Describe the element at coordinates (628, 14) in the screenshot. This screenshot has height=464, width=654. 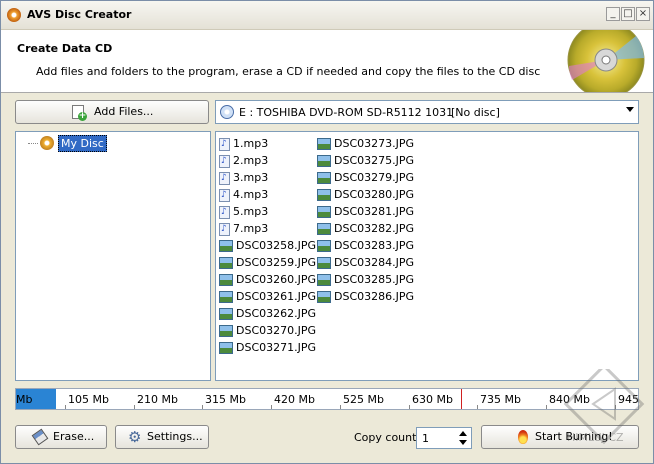
I see `maximize-button: □` at that location.